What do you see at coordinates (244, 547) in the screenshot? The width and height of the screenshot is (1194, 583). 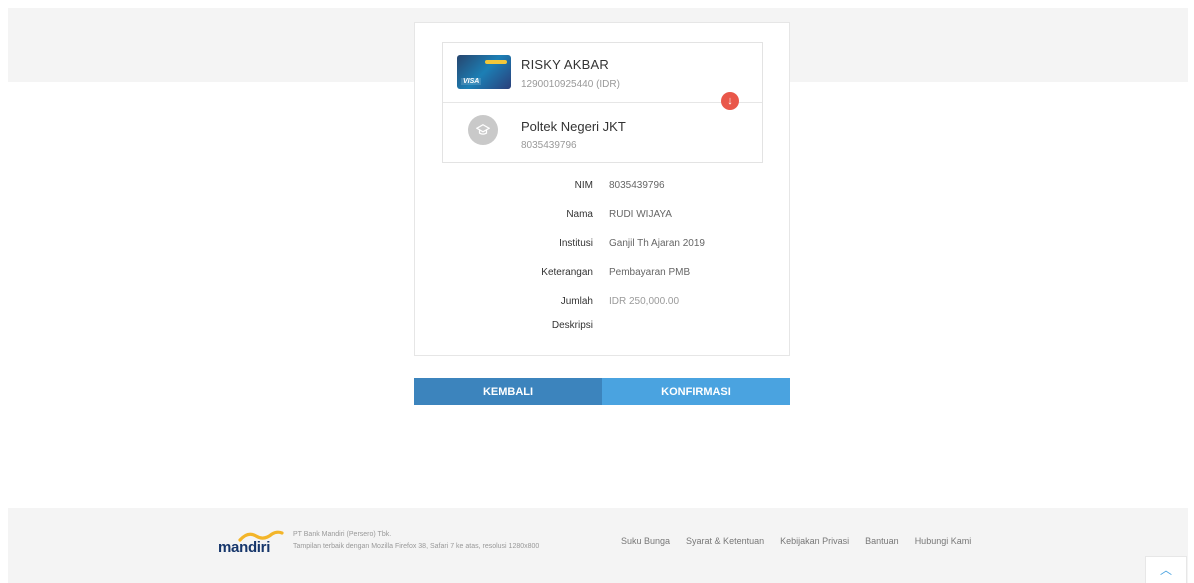 I see `logo-text: mandiri` at bounding box center [244, 547].